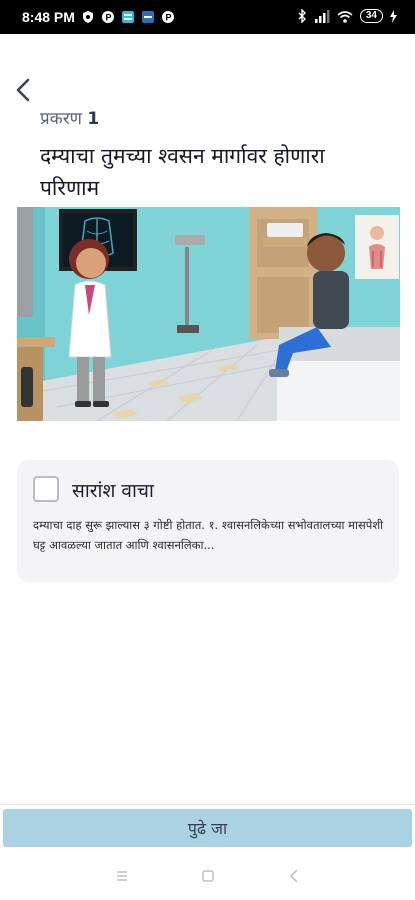 The width and height of the screenshot is (415, 900). What do you see at coordinates (302, 16) in the screenshot?
I see `bluetooth-icon` at bounding box center [302, 16].